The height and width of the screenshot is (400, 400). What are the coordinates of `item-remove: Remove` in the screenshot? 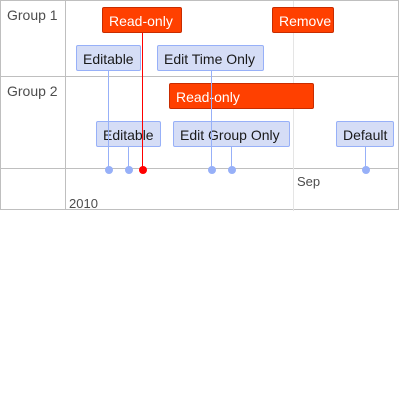 It's located at (303, 20).